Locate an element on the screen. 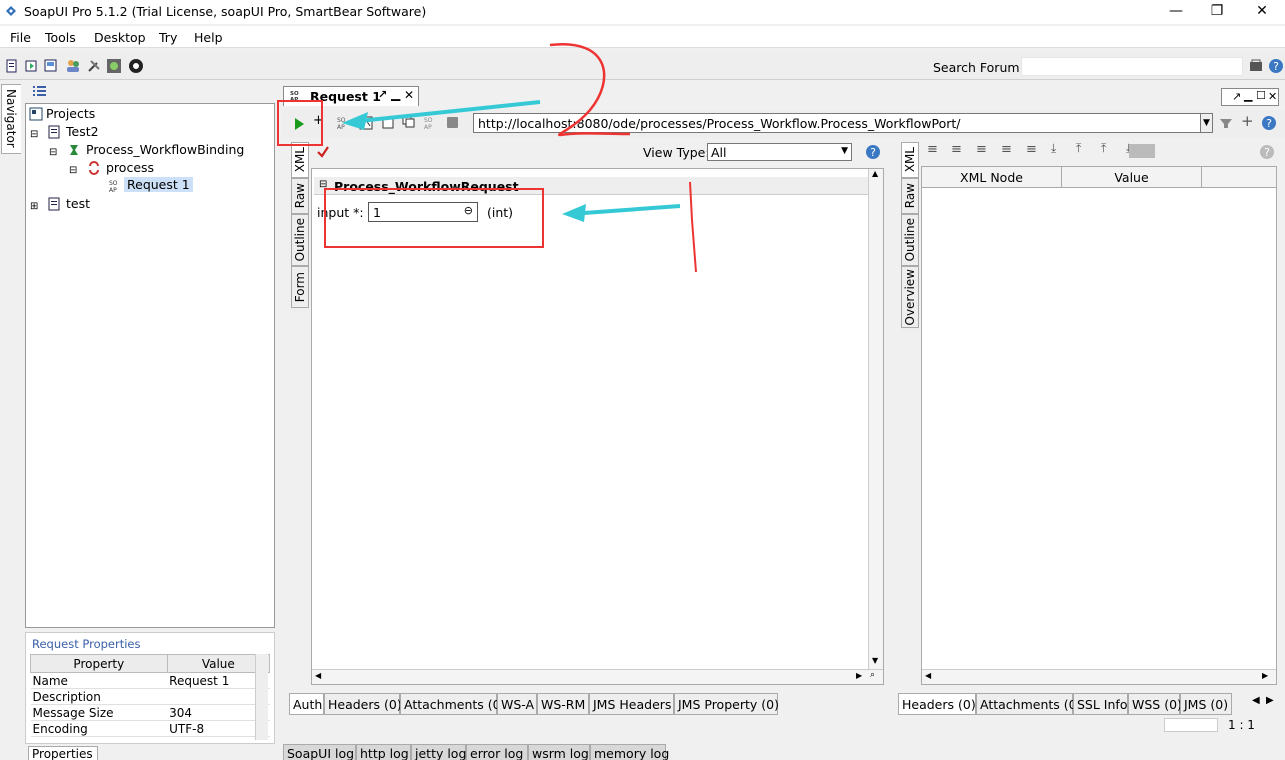  expand-toggle-icon: ⊞ is located at coordinates (34, 206).